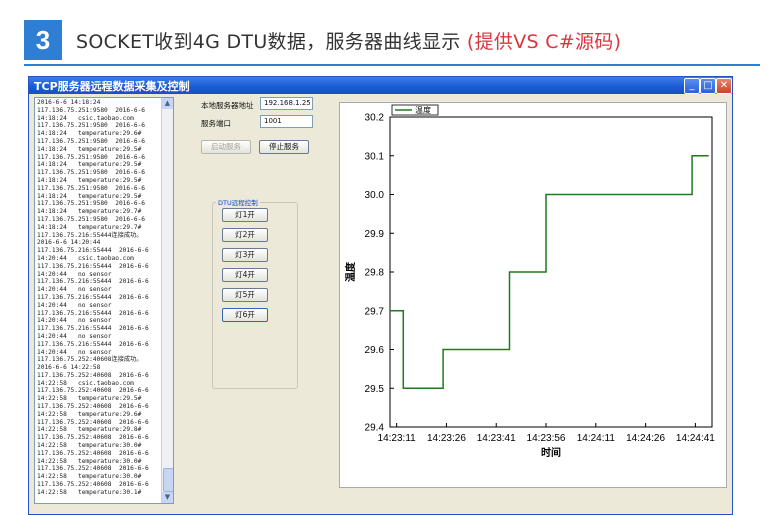 This screenshot has height=515, width=780. Describe the element at coordinates (245, 215) in the screenshot. I see `light1-on-button: 灯1开` at that location.